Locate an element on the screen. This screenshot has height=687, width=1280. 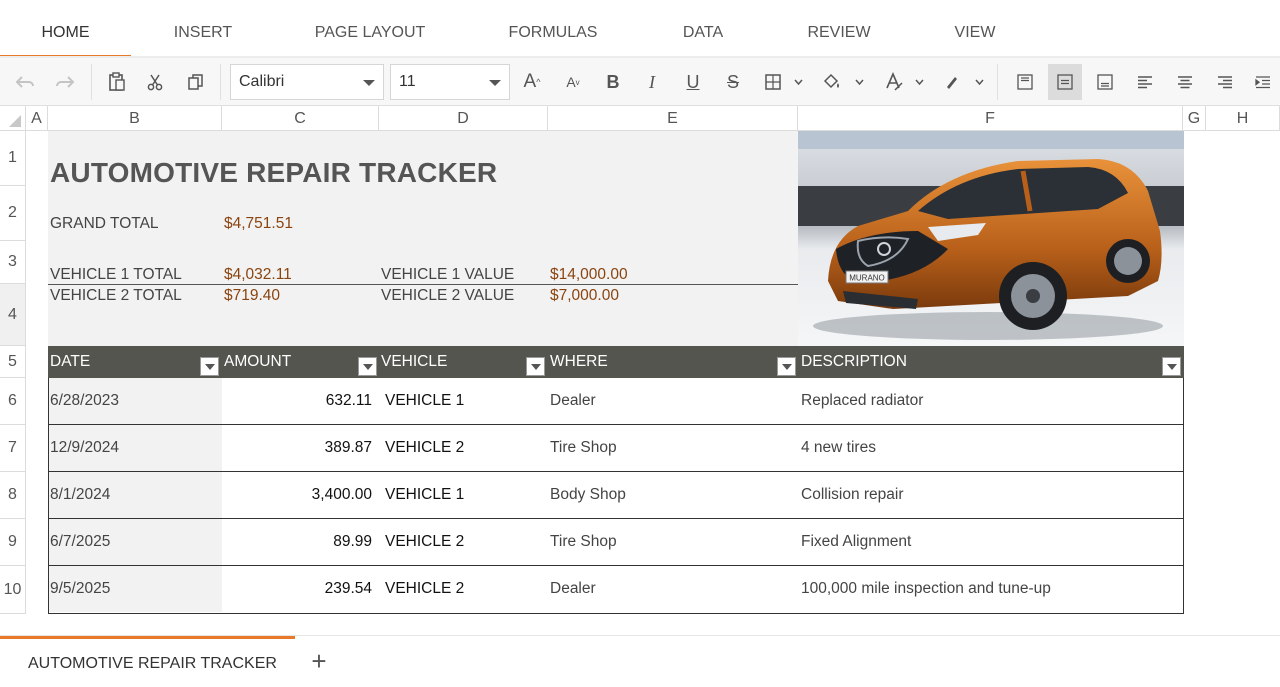
row-header-5: 5 is located at coordinates (13, 362).